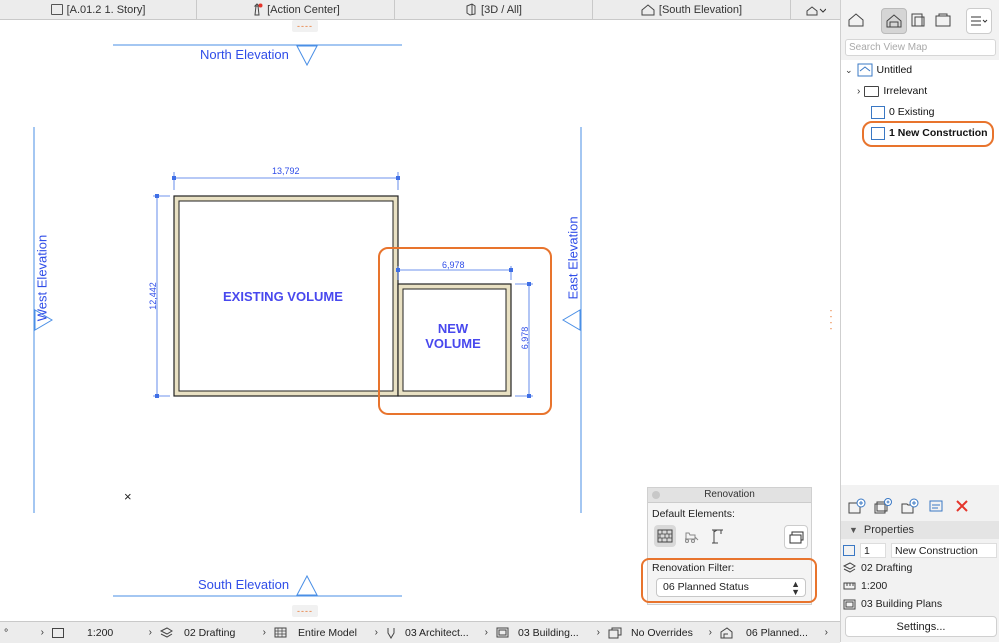 This screenshot has width=999, height=643. What do you see at coordinates (42, 278) in the screenshot?
I see `west-elevation-label: West Elevation` at bounding box center [42, 278].